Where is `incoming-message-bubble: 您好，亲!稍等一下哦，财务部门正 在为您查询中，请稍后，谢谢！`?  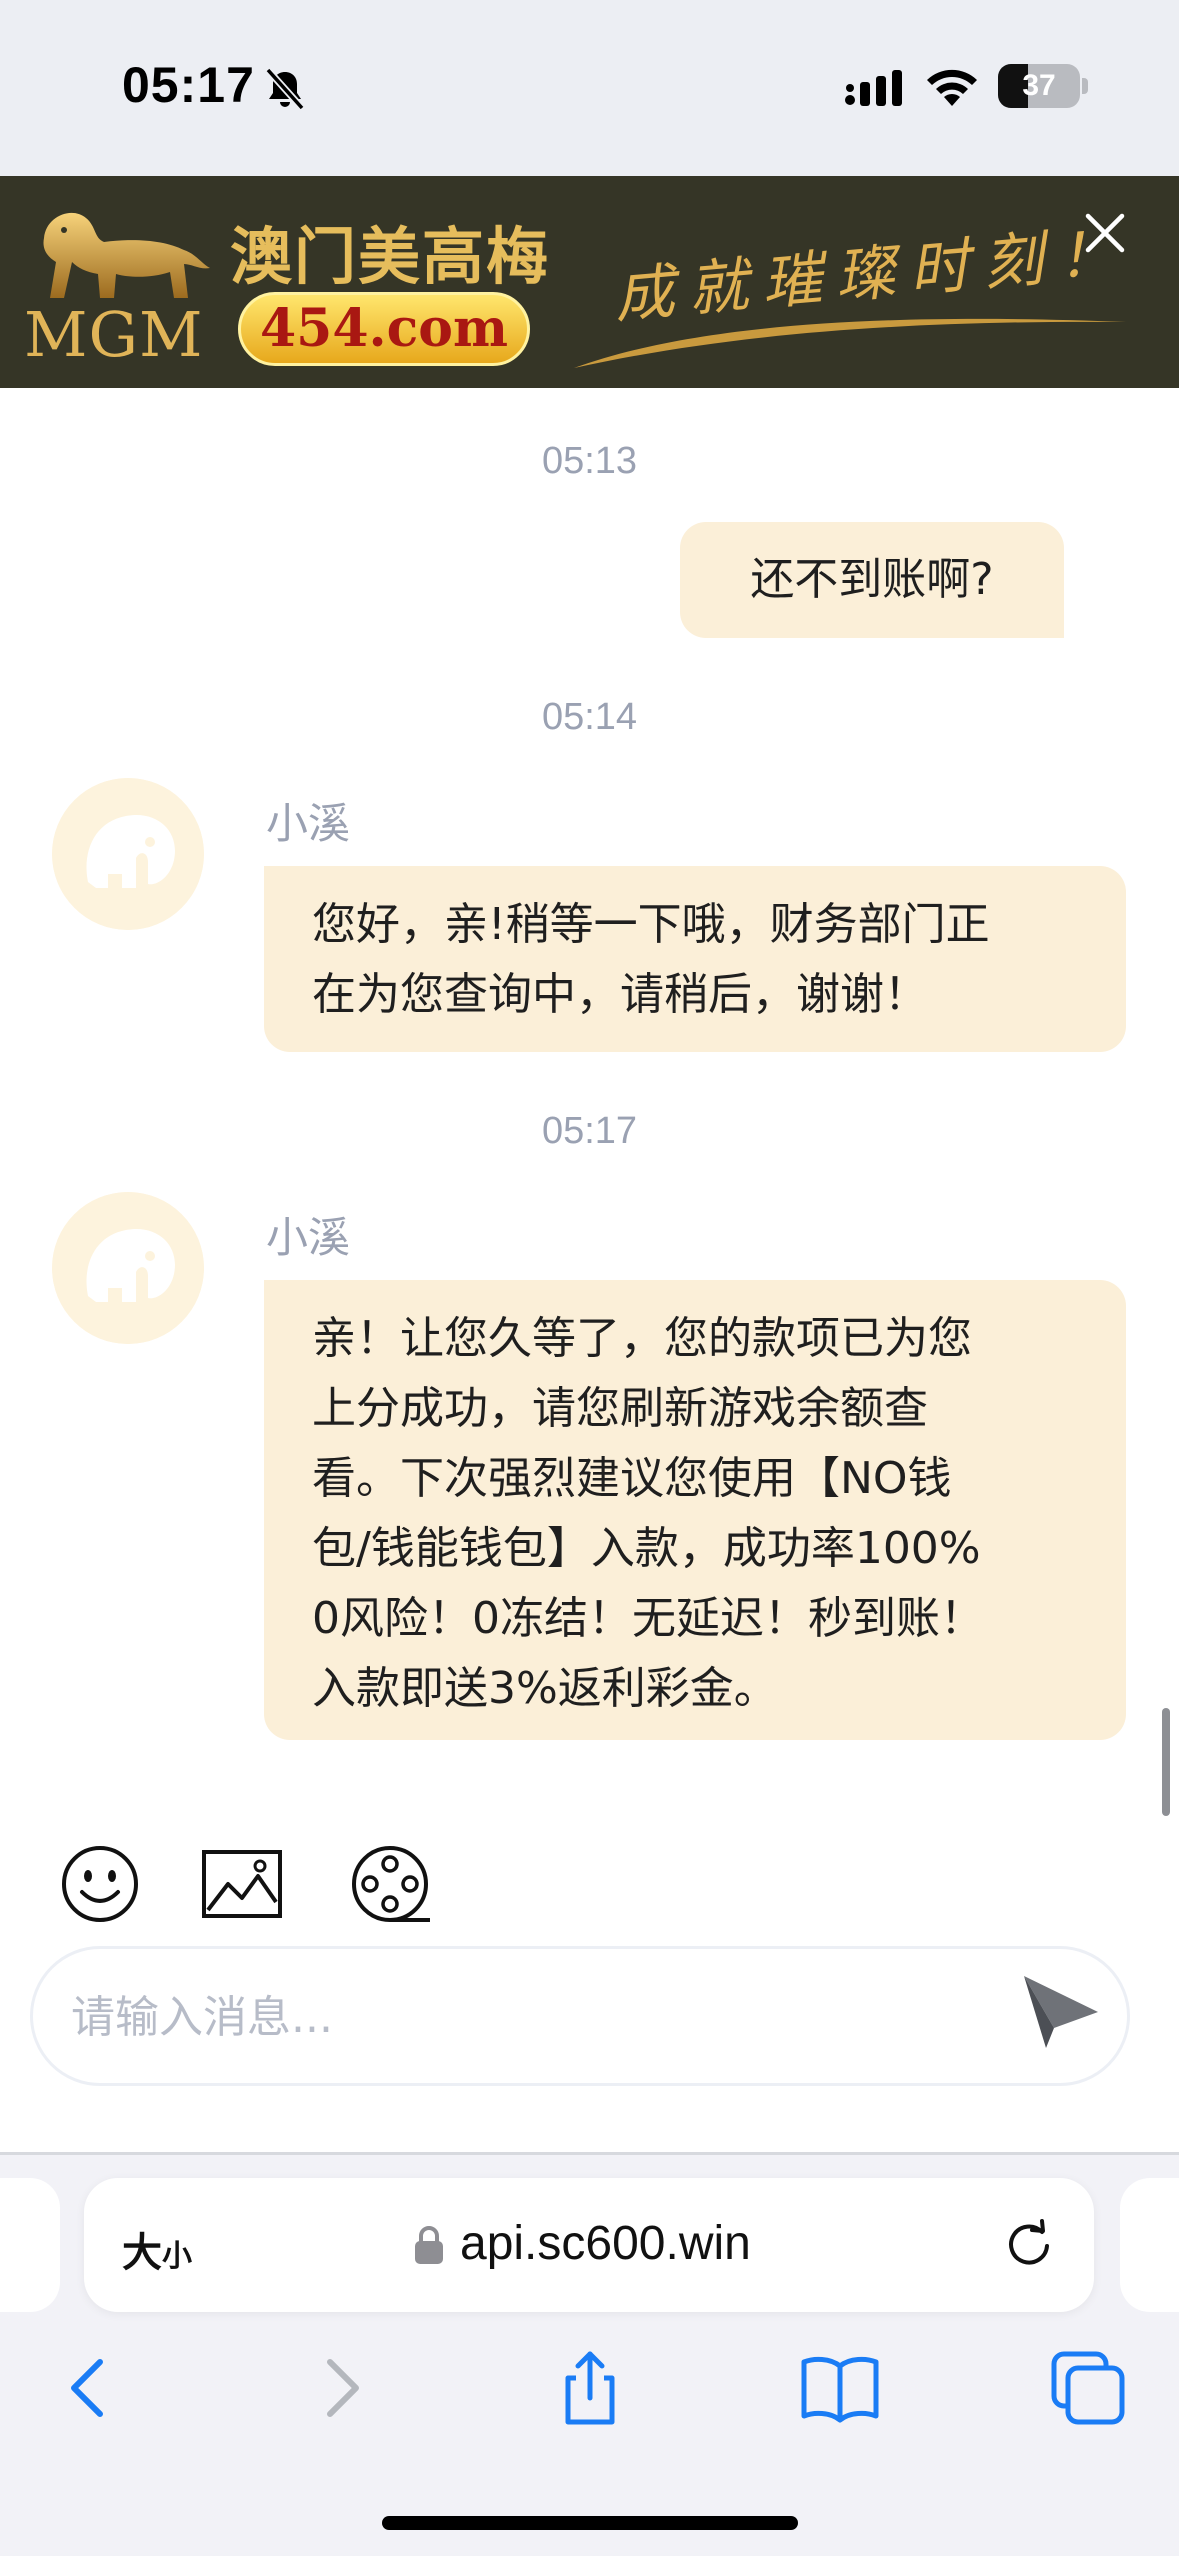
incoming-message-bubble: 您好，亲!稍等一下哦，财务部门正 在为您查询中，请稍后，谢谢！ is located at coordinates (695, 959).